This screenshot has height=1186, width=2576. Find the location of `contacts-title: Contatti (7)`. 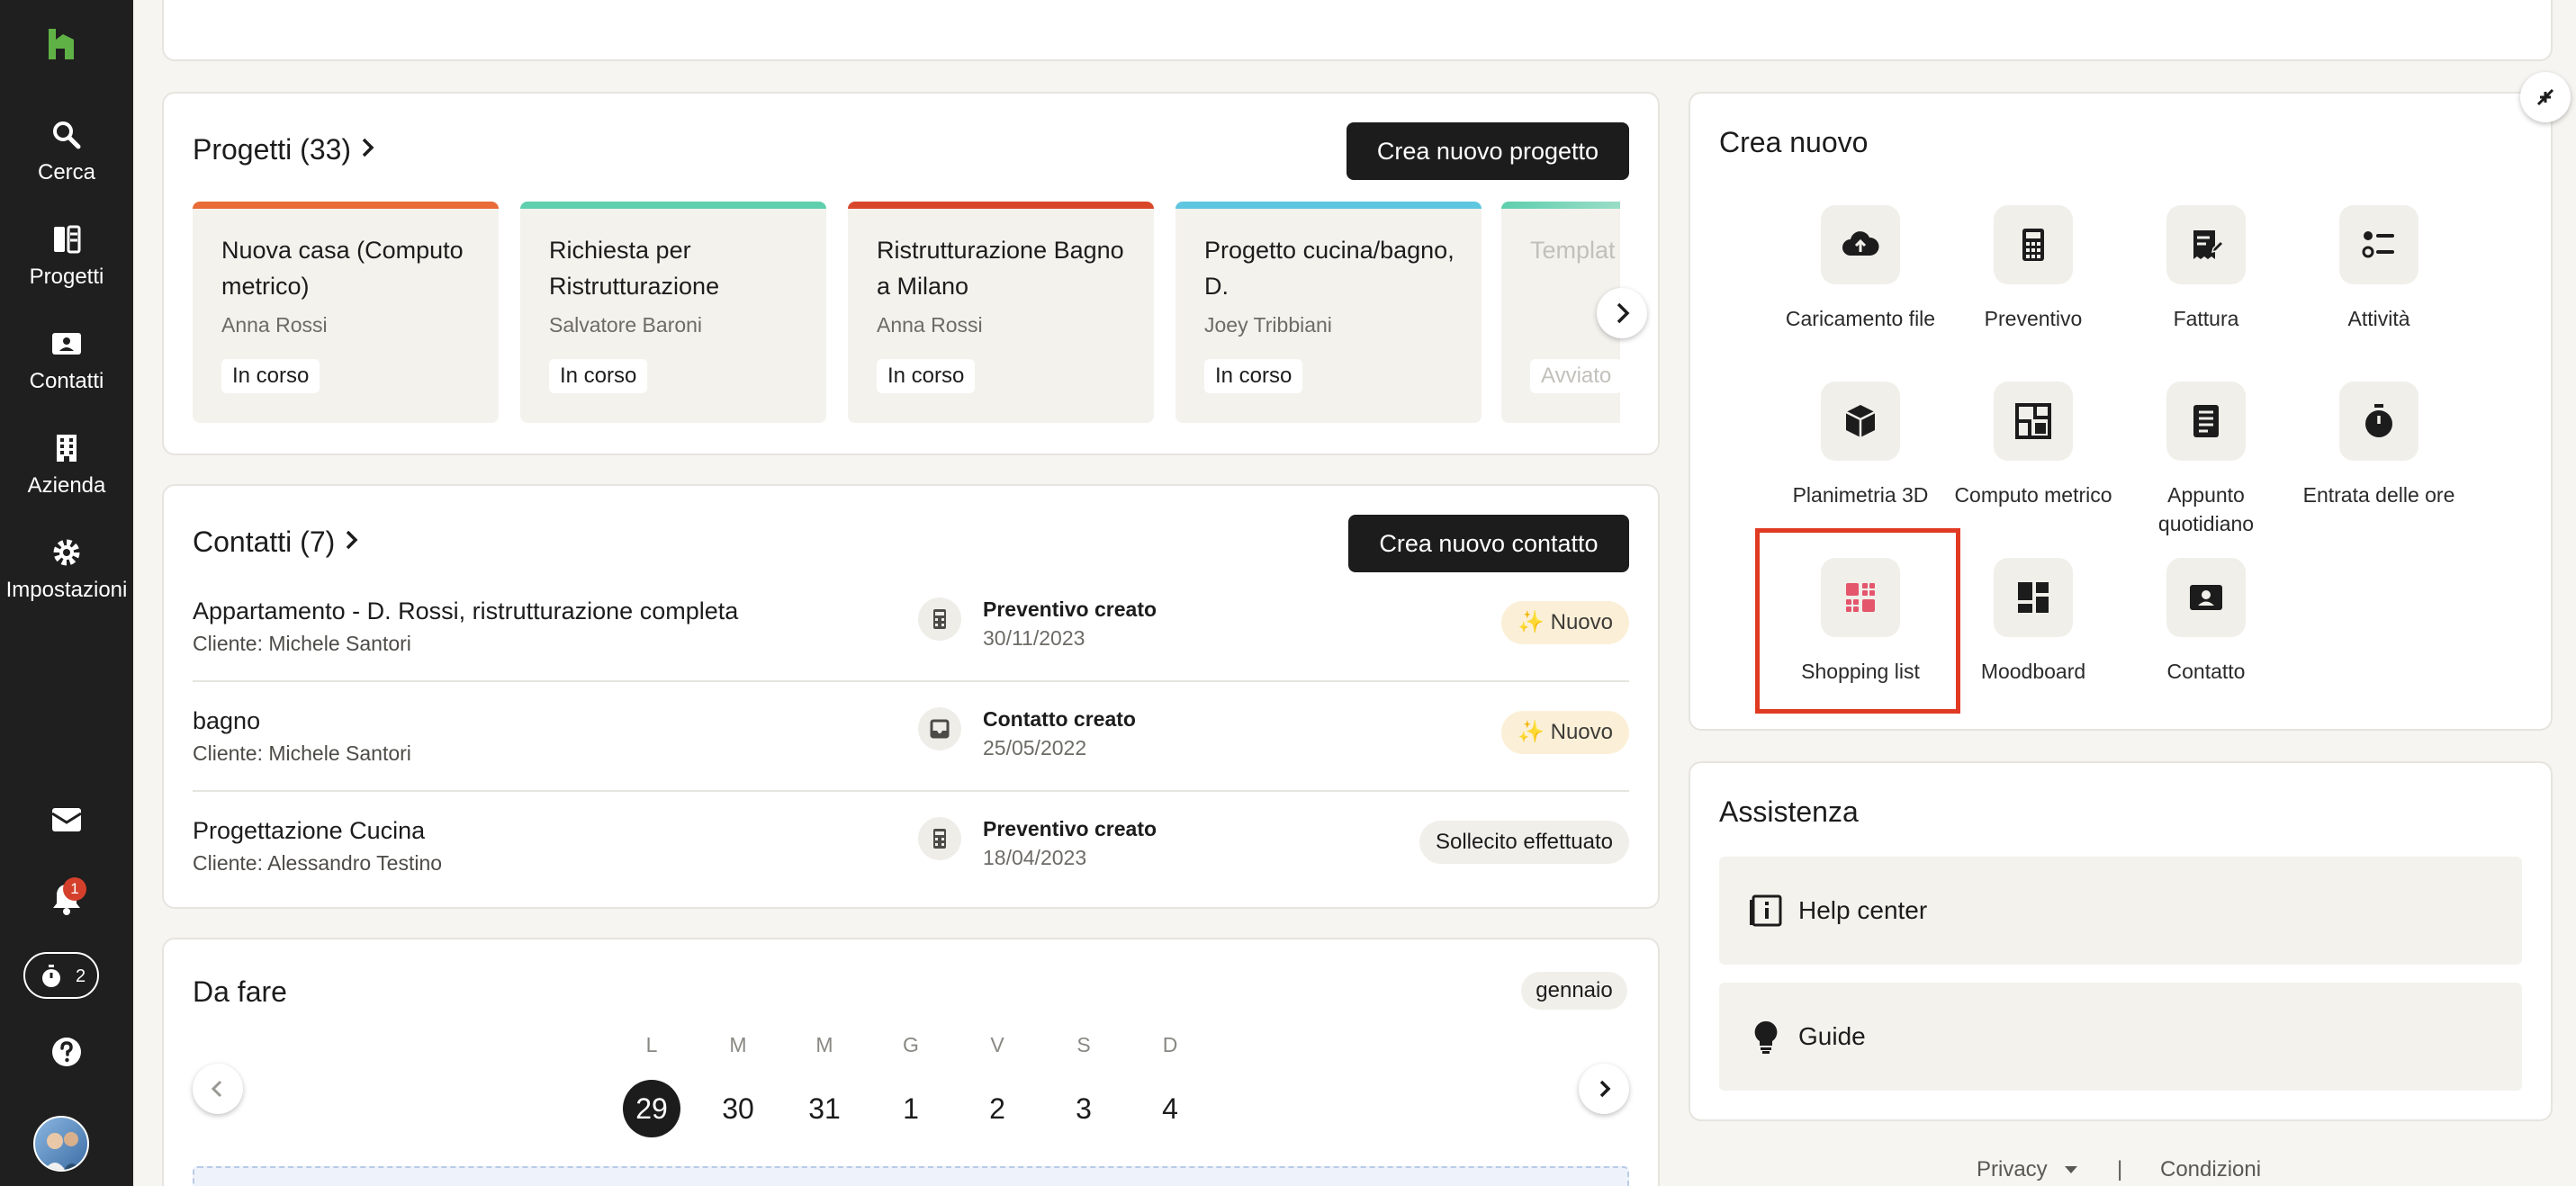

contacts-title: Contatti (7) is located at coordinates (264, 542).